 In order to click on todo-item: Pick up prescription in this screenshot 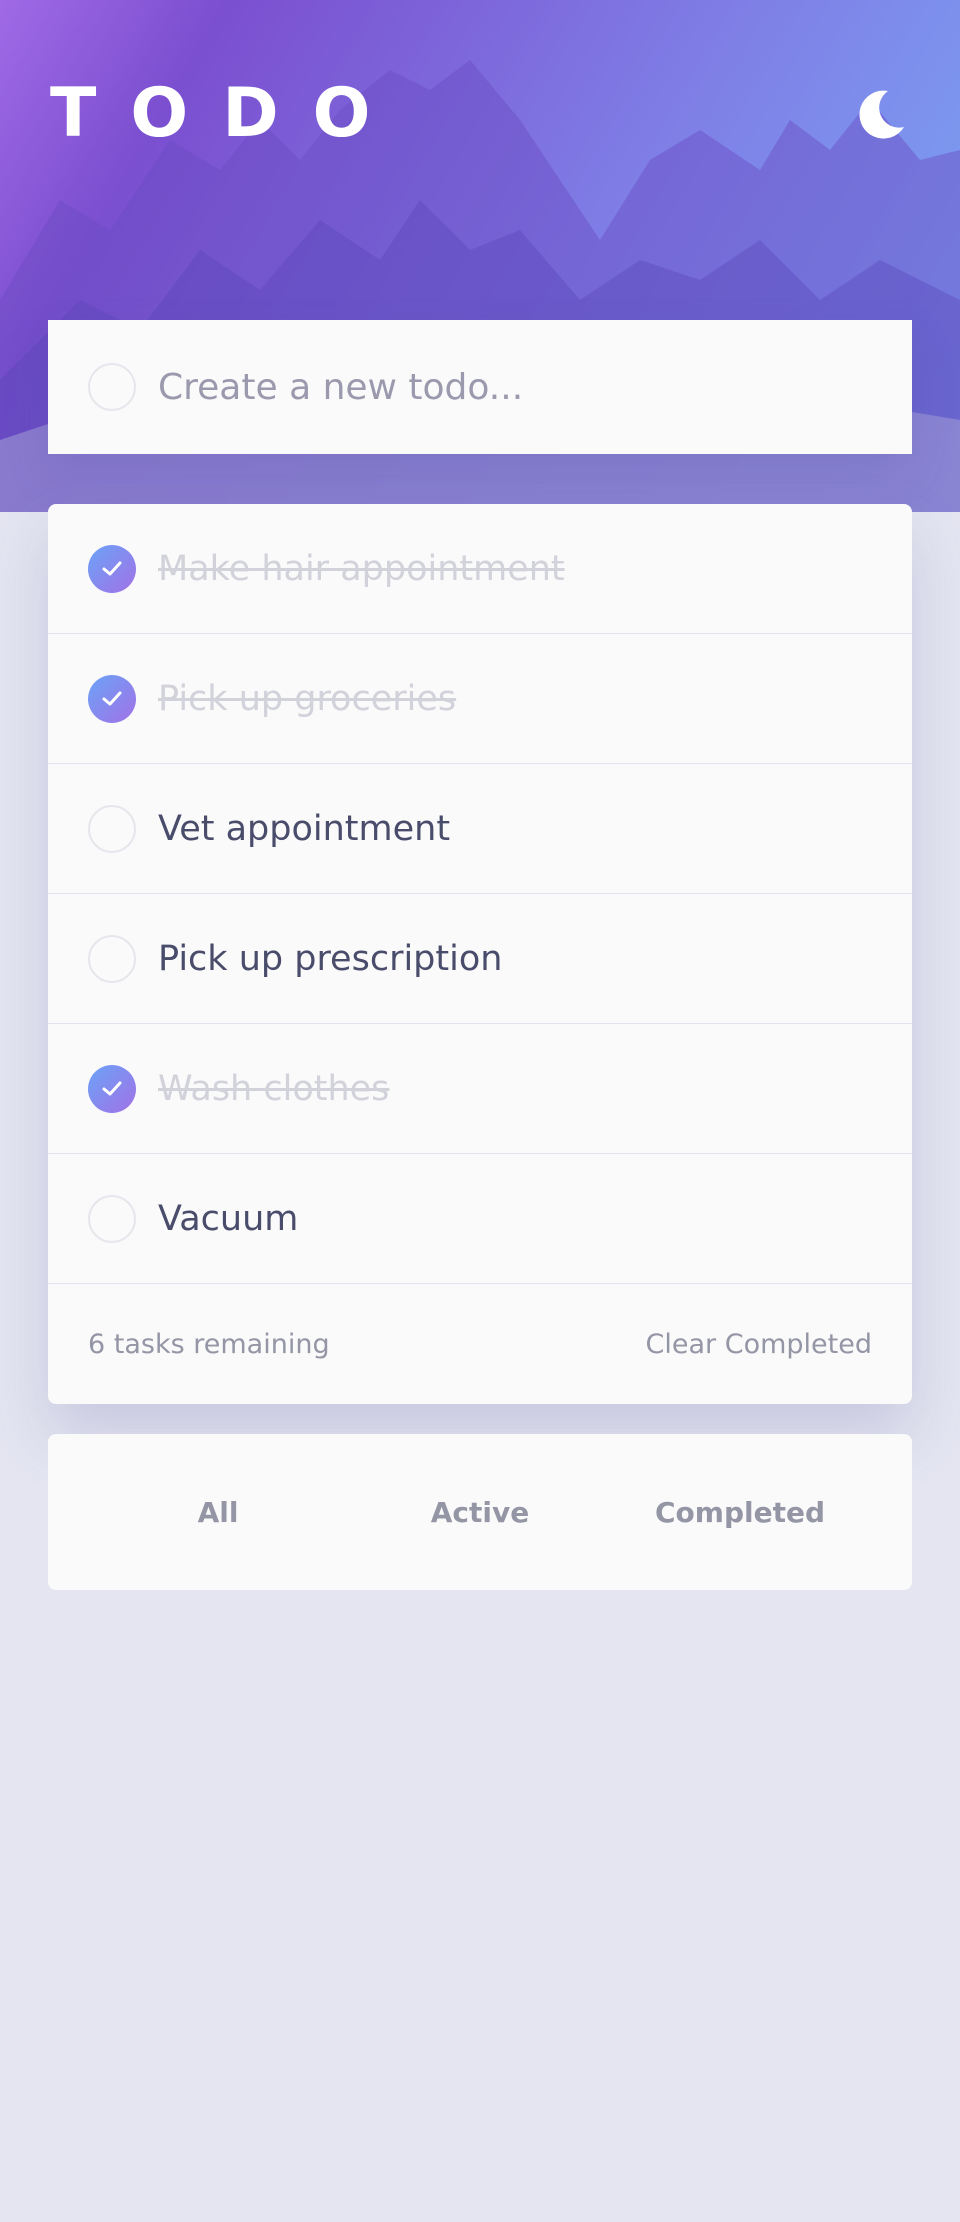, I will do `click(480, 959)`.